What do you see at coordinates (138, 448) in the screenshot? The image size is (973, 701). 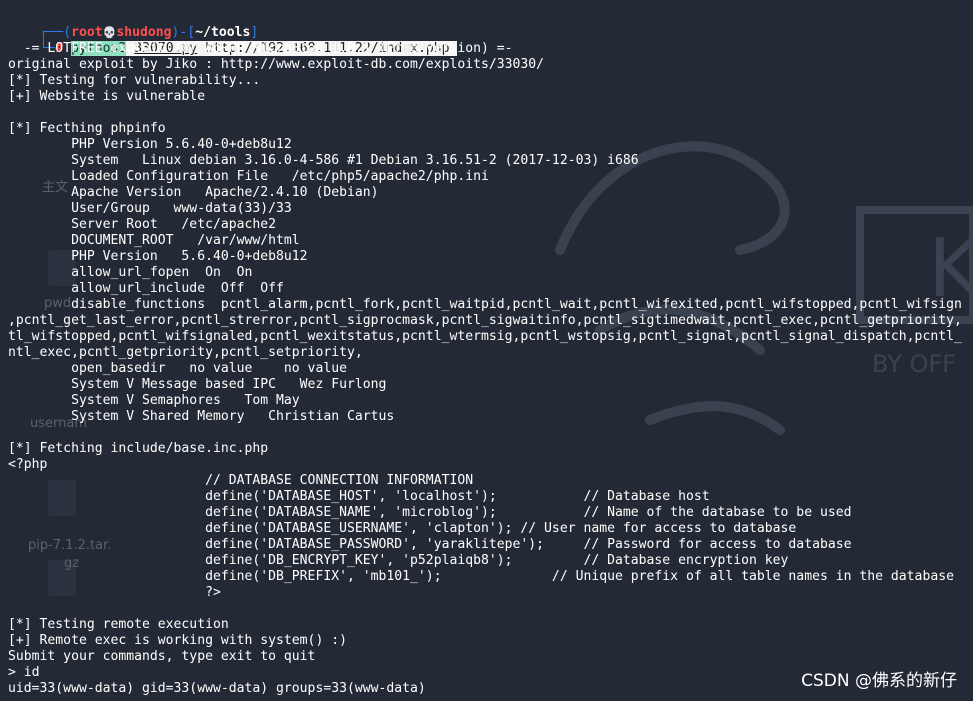 I see `output-line: [*] Fetching include/base.inc.php` at bounding box center [138, 448].